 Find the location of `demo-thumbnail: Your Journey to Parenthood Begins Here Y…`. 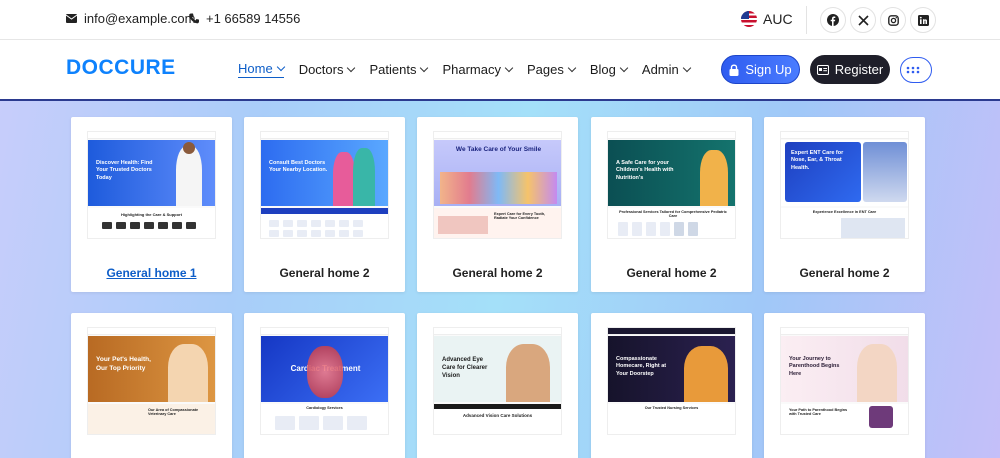

demo-thumbnail: Your Journey to Parenthood Begins Here Y… is located at coordinates (844, 381).